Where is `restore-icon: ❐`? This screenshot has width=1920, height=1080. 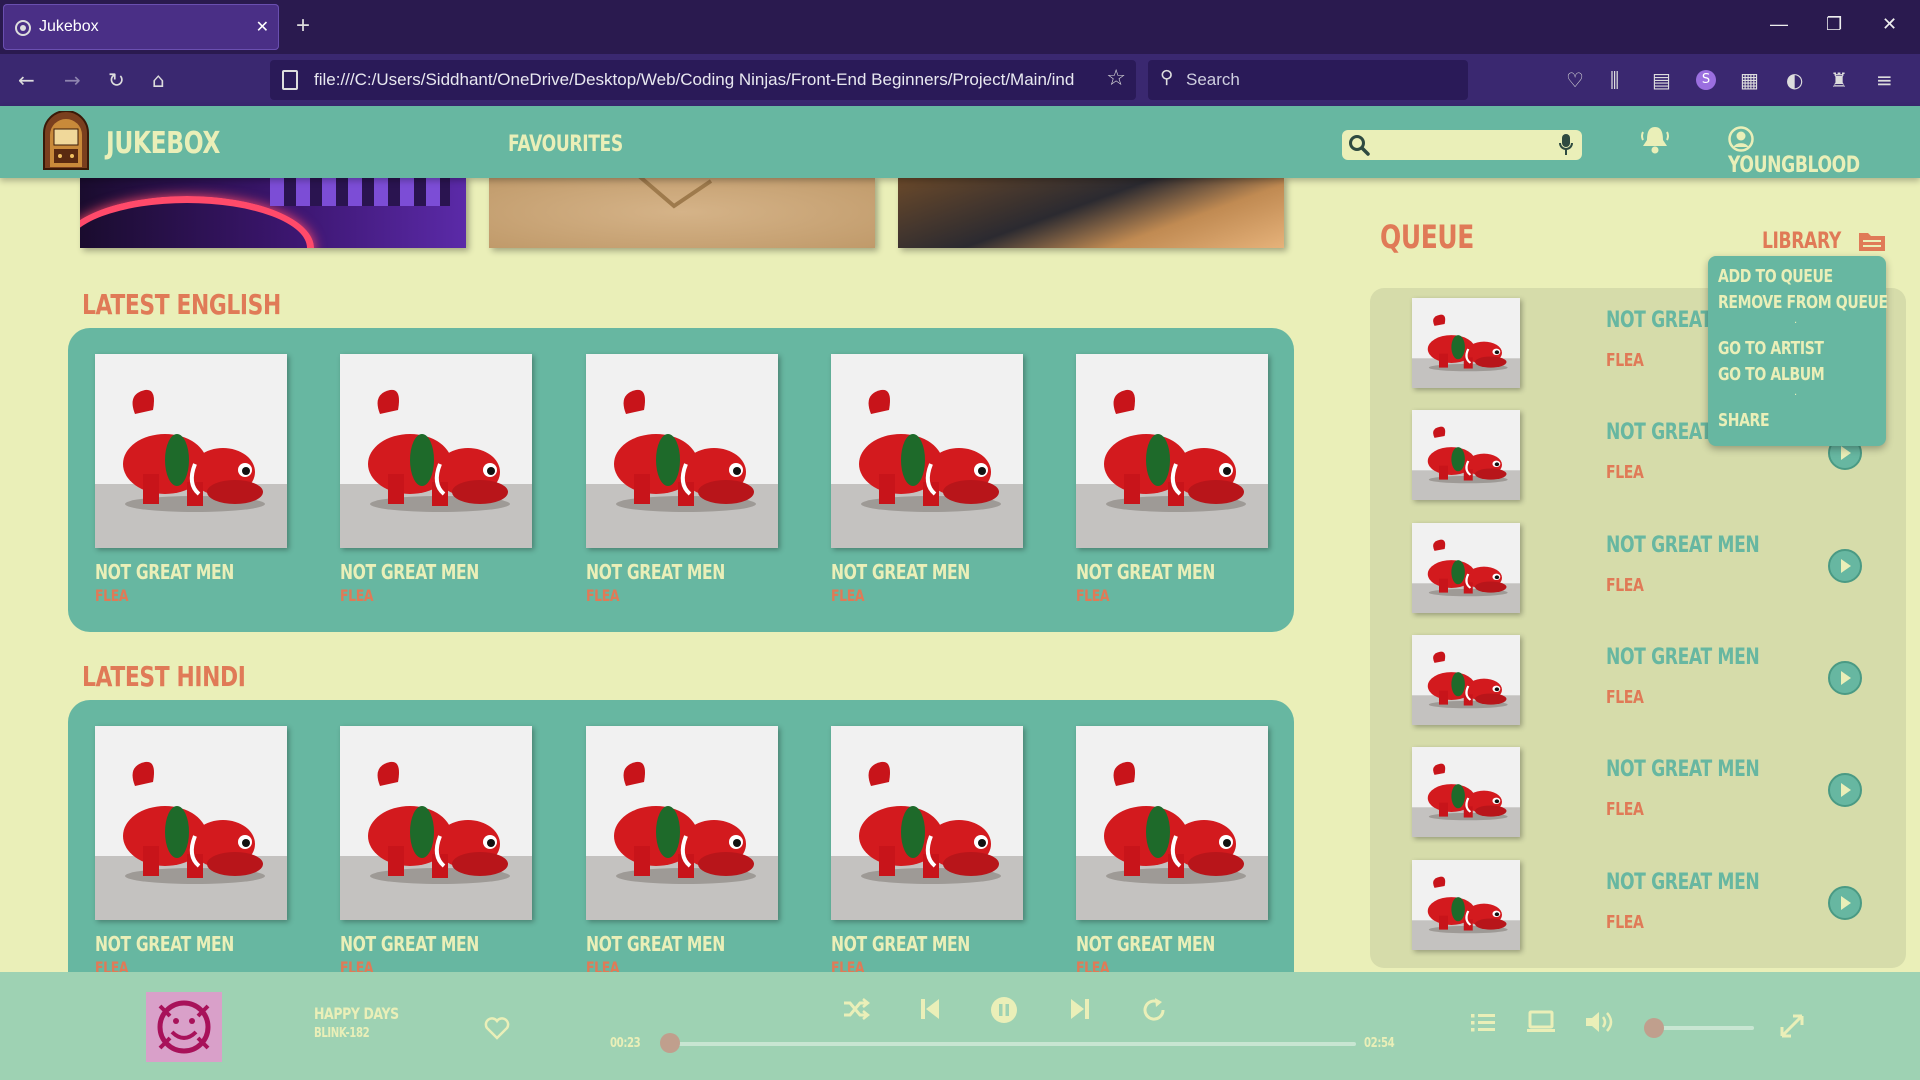 restore-icon: ❐ is located at coordinates (1834, 24).